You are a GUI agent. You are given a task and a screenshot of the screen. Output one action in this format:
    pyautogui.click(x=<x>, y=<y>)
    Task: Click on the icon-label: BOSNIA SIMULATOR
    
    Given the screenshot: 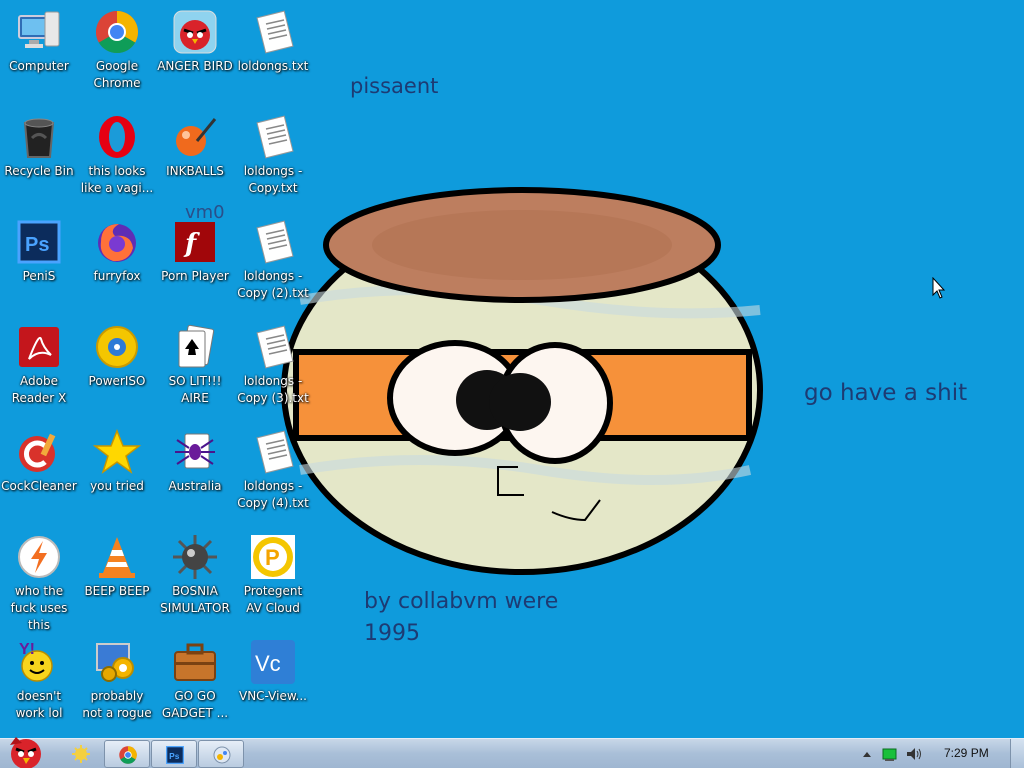 What is the action you would take?
    pyautogui.click(x=195, y=599)
    